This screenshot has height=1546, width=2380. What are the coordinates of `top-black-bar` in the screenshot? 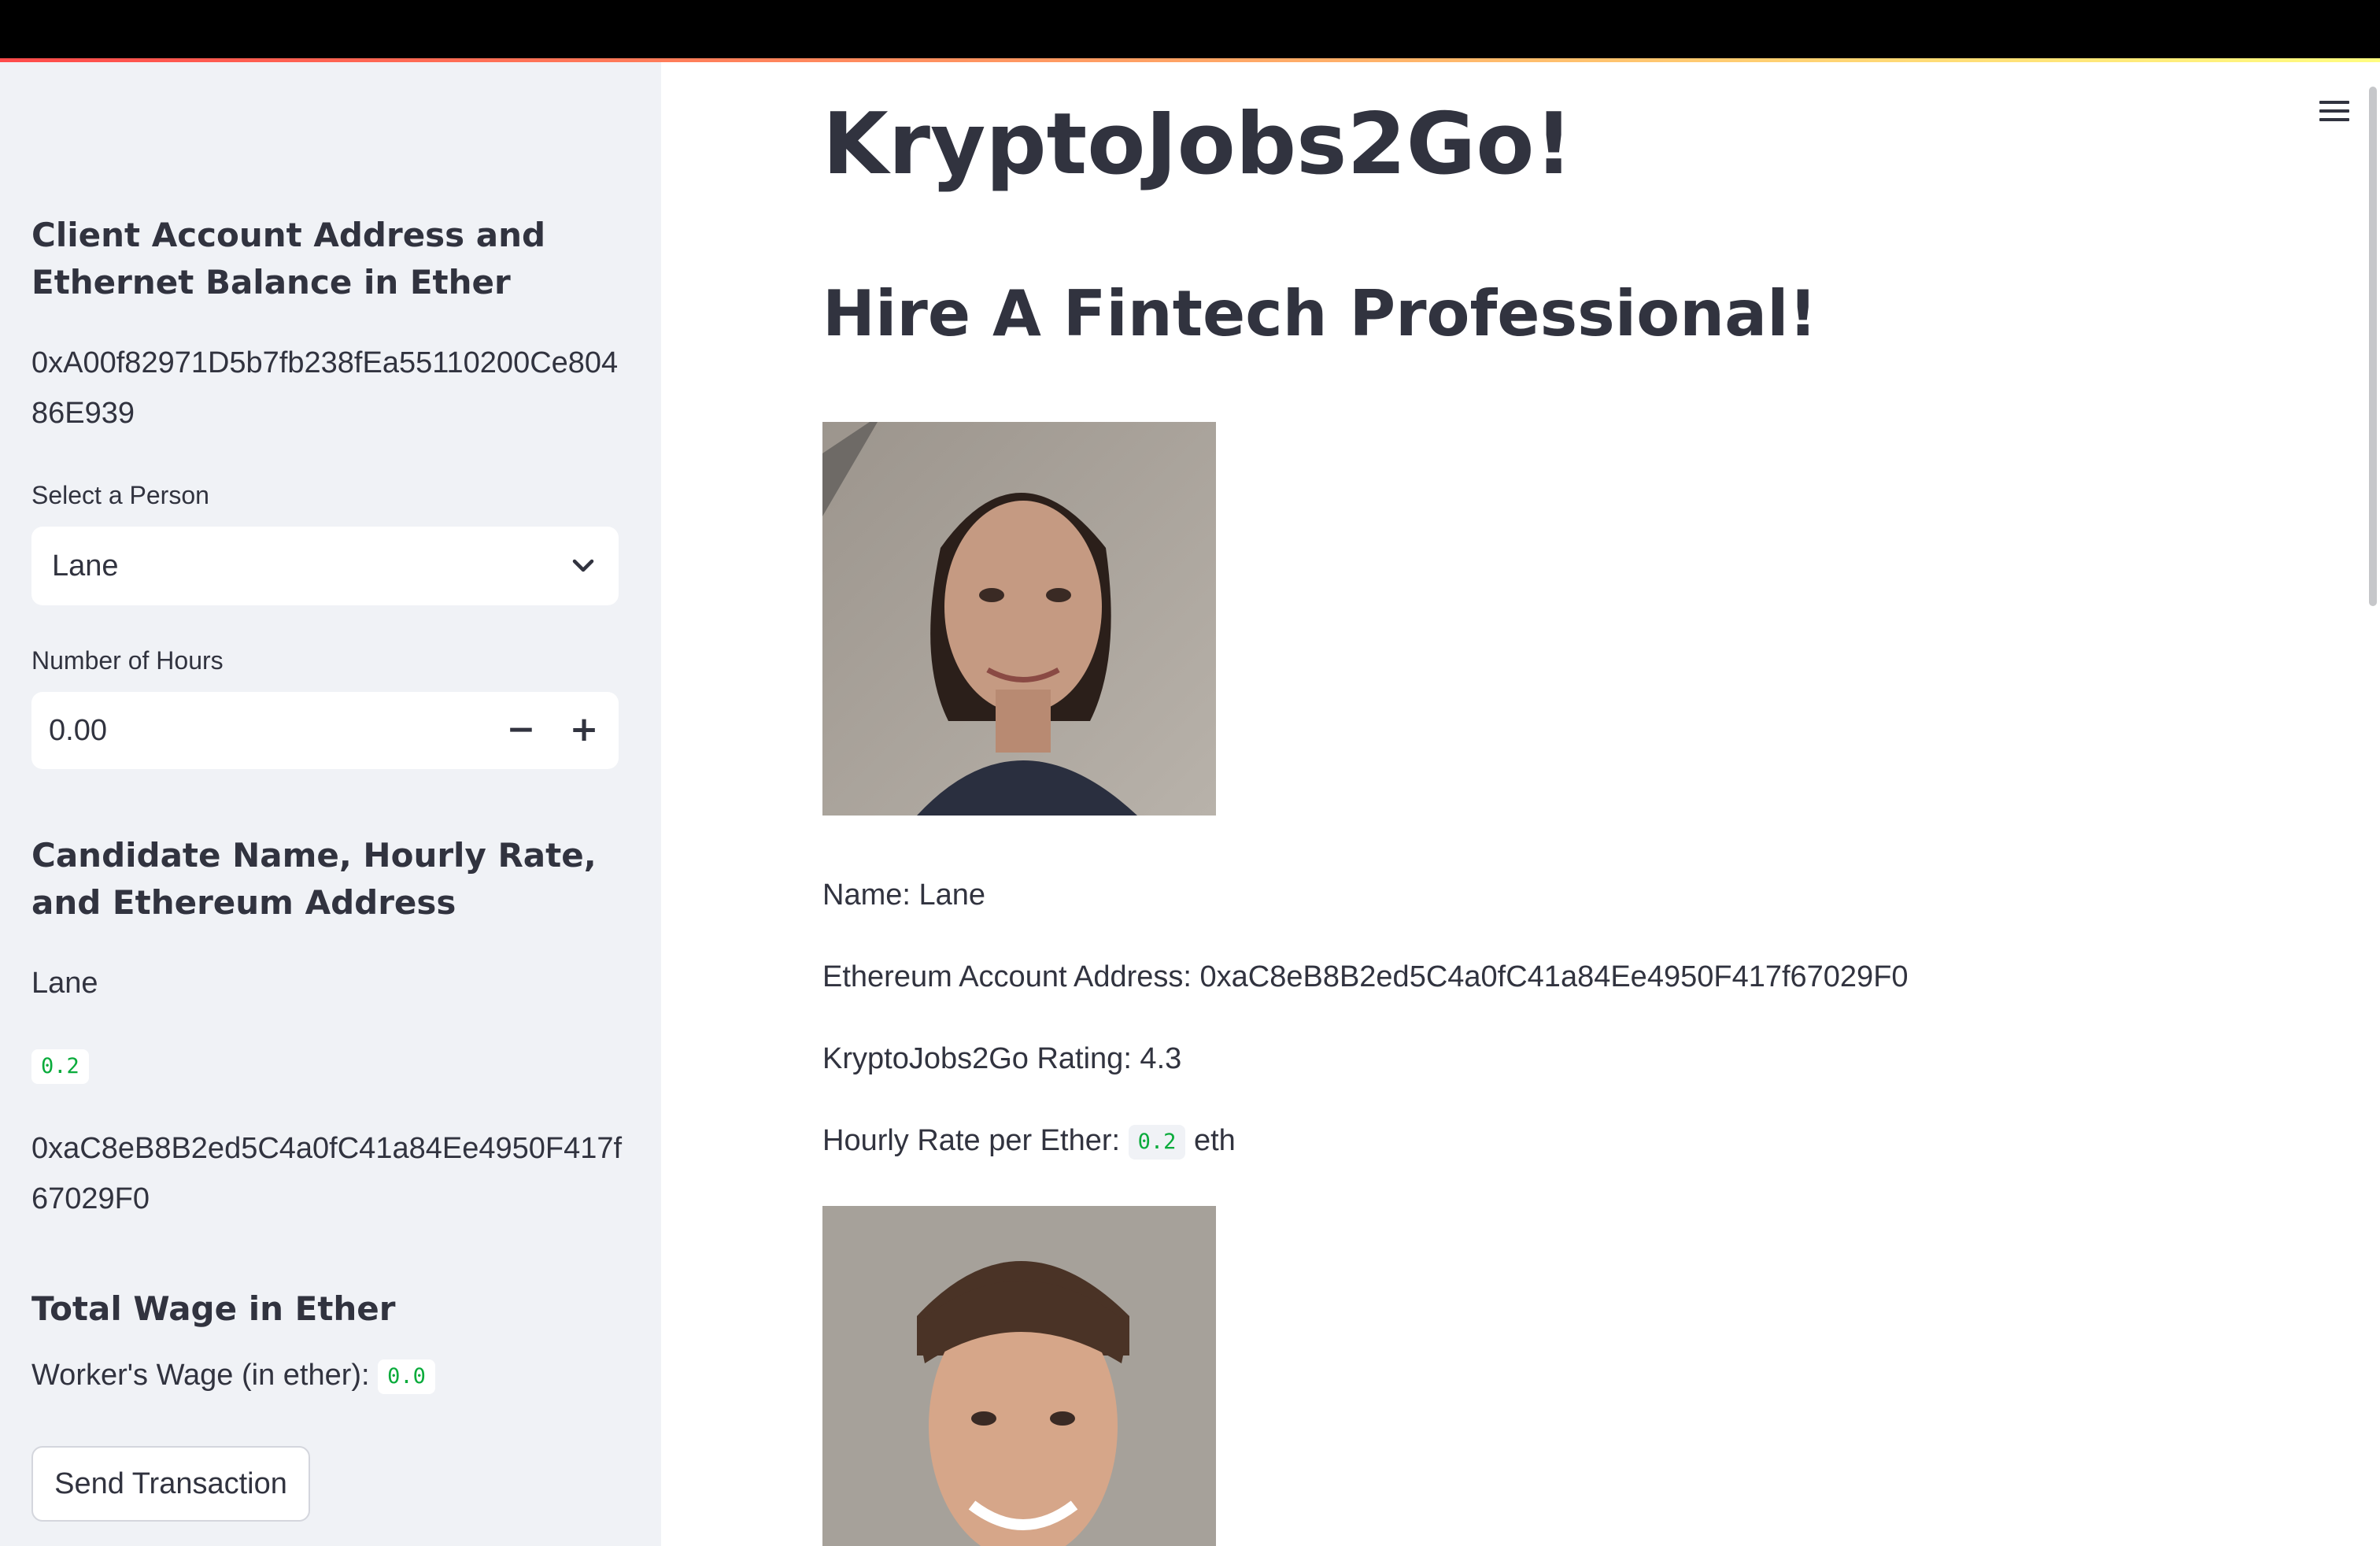 It's located at (1190, 29).